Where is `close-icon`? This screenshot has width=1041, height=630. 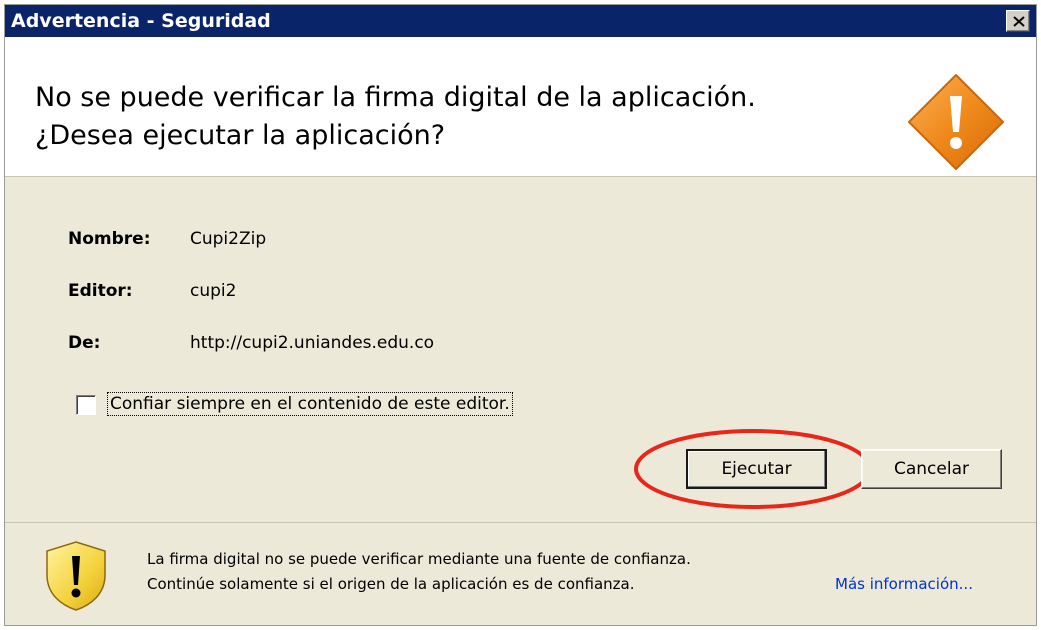 close-icon is located at coordinates (1019, 21).